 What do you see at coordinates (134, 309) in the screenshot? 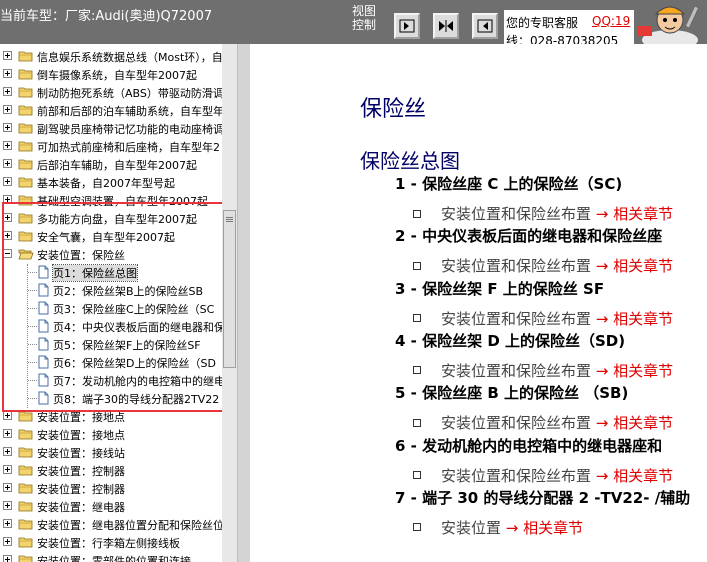
I see `tree-item-label: 页3：保险丝座C上的保险丝（SC` at bounding box center [134, 309].